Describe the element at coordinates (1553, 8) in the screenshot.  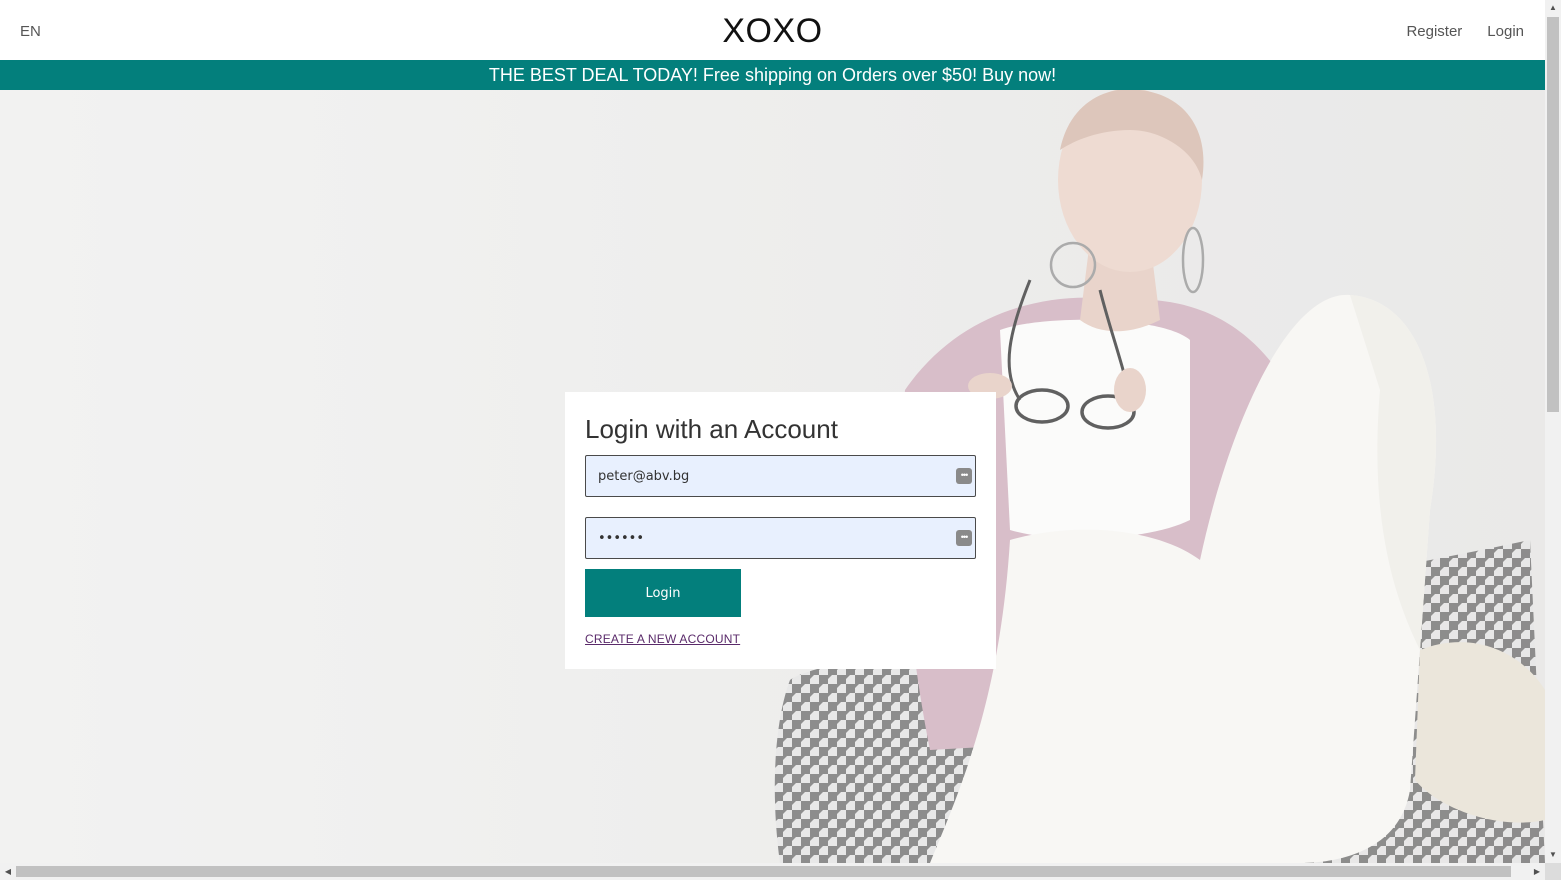
I see `scroll-up-icon: ▲` at that location.